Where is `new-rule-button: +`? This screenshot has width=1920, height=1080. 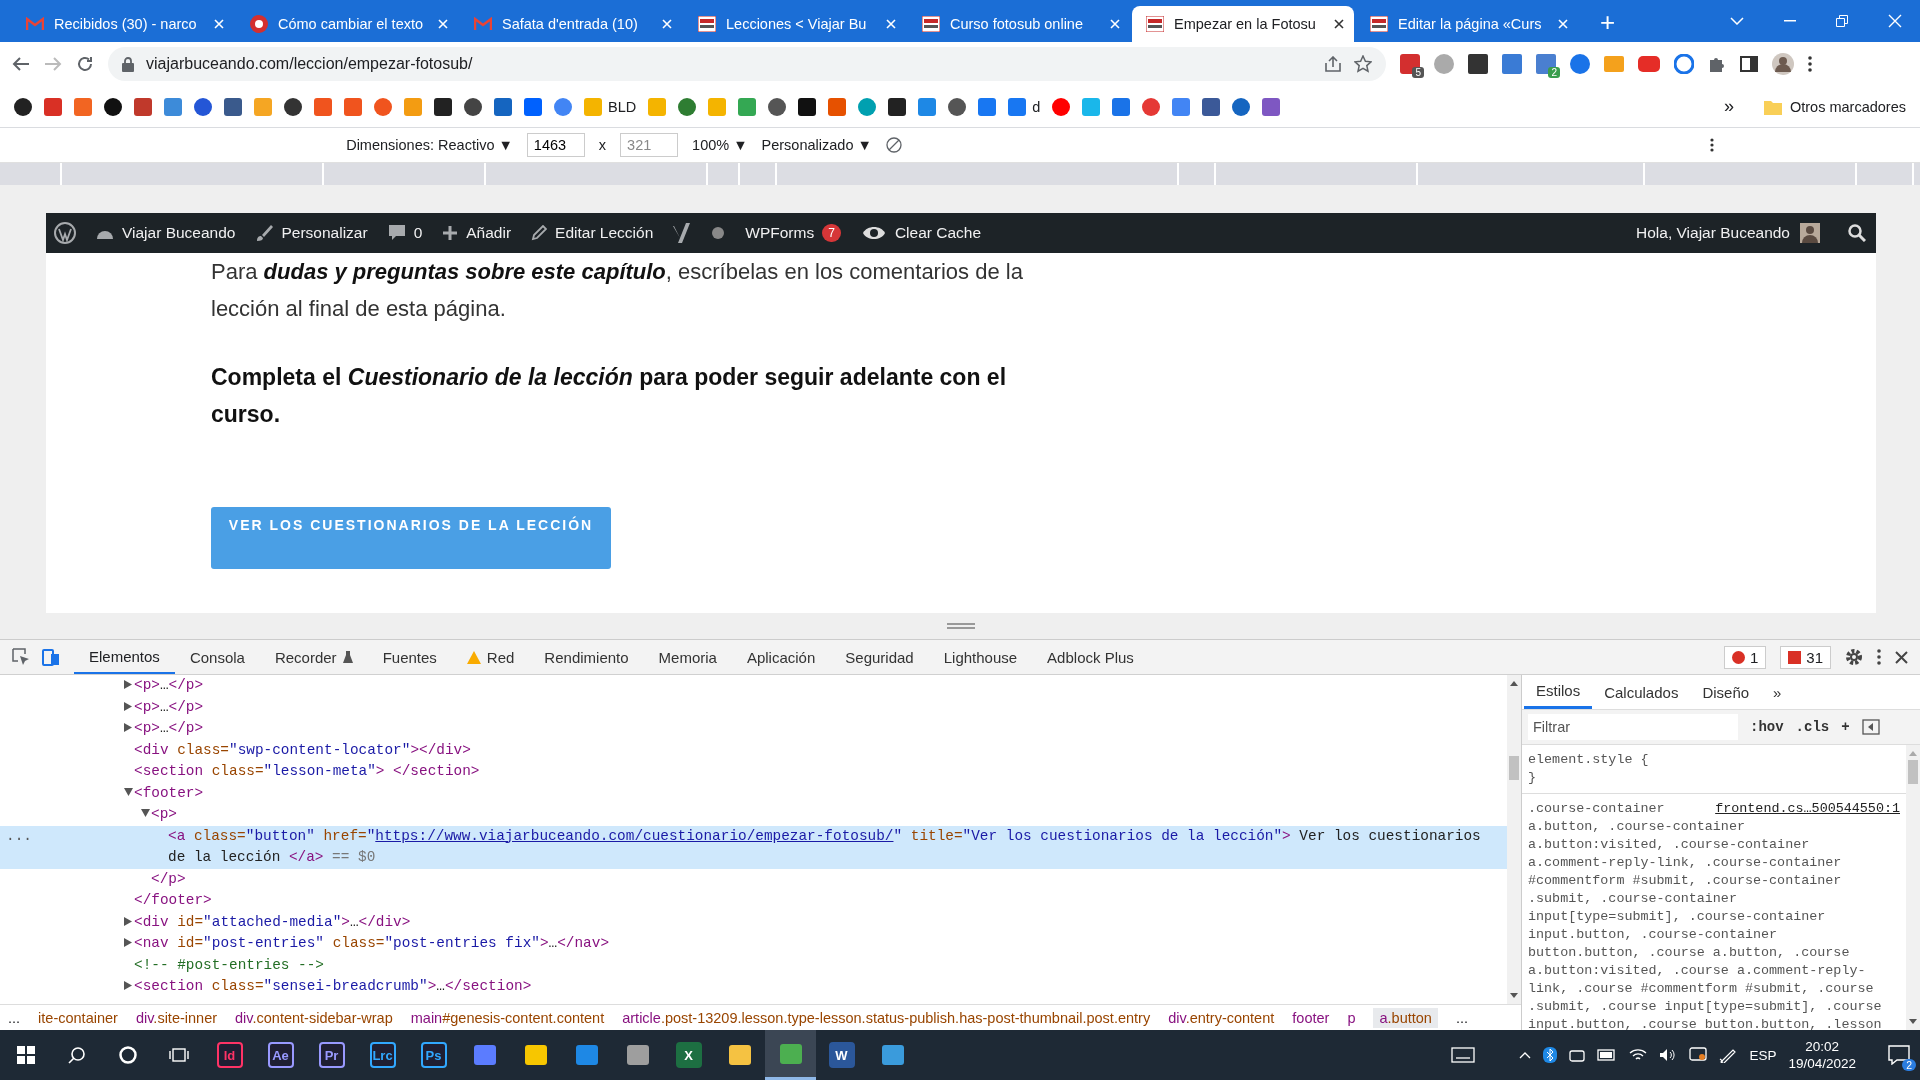 new-rule-button: + is located at coordinates (1845, 727).